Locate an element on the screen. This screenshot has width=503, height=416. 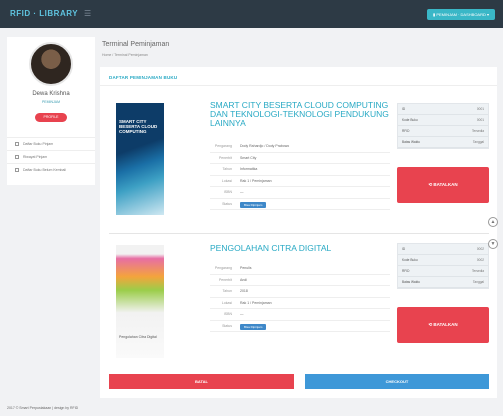
stat-row: Kode Buku 0002 is located at coordinates (443, 260).